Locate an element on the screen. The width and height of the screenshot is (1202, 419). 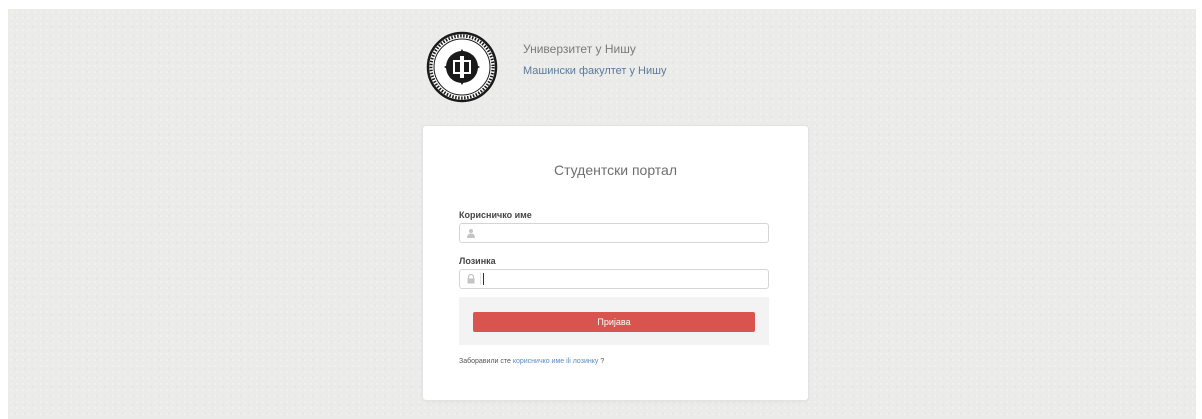
form-actions: Пријава is located at coordinates (614, 321).